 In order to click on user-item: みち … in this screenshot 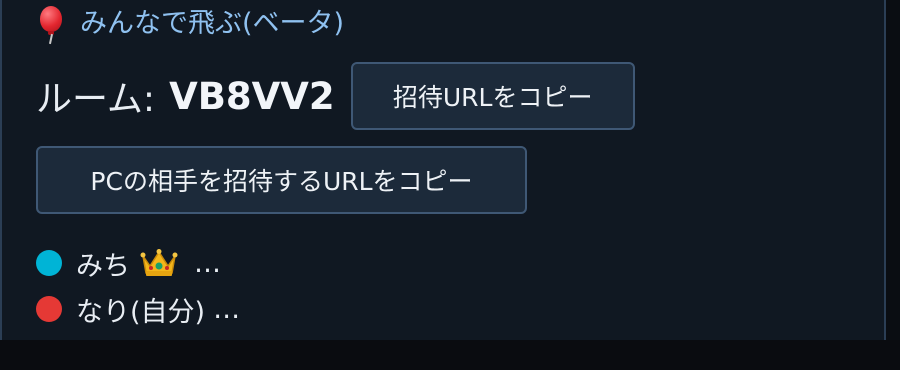, I will do `click(138, 263)`.